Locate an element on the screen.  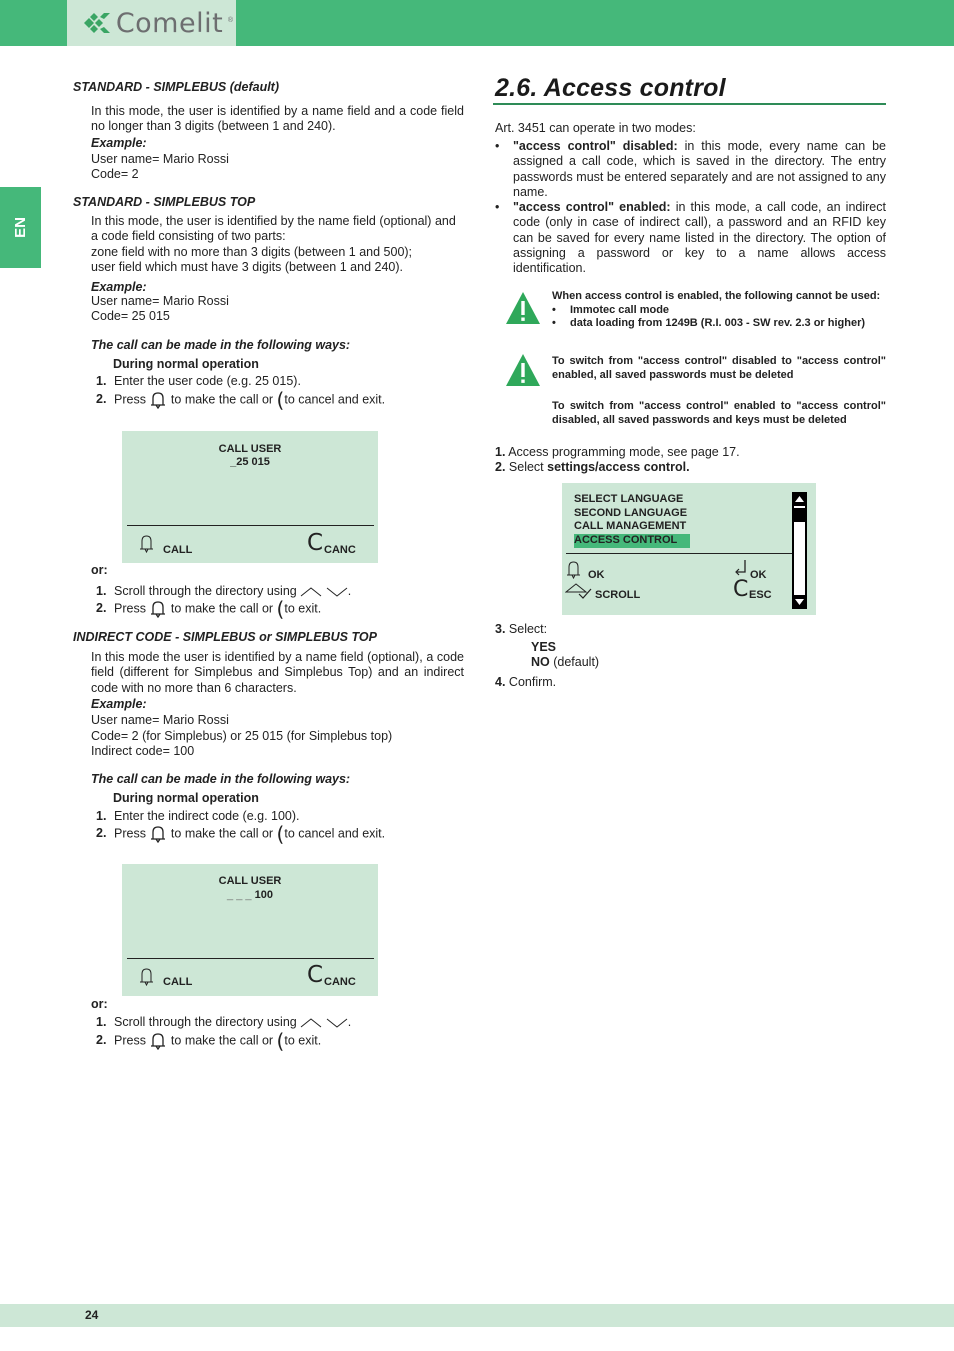
step-1: 1. Enter the user code (e.g. 25 015). is located at coordinates (198, 381).